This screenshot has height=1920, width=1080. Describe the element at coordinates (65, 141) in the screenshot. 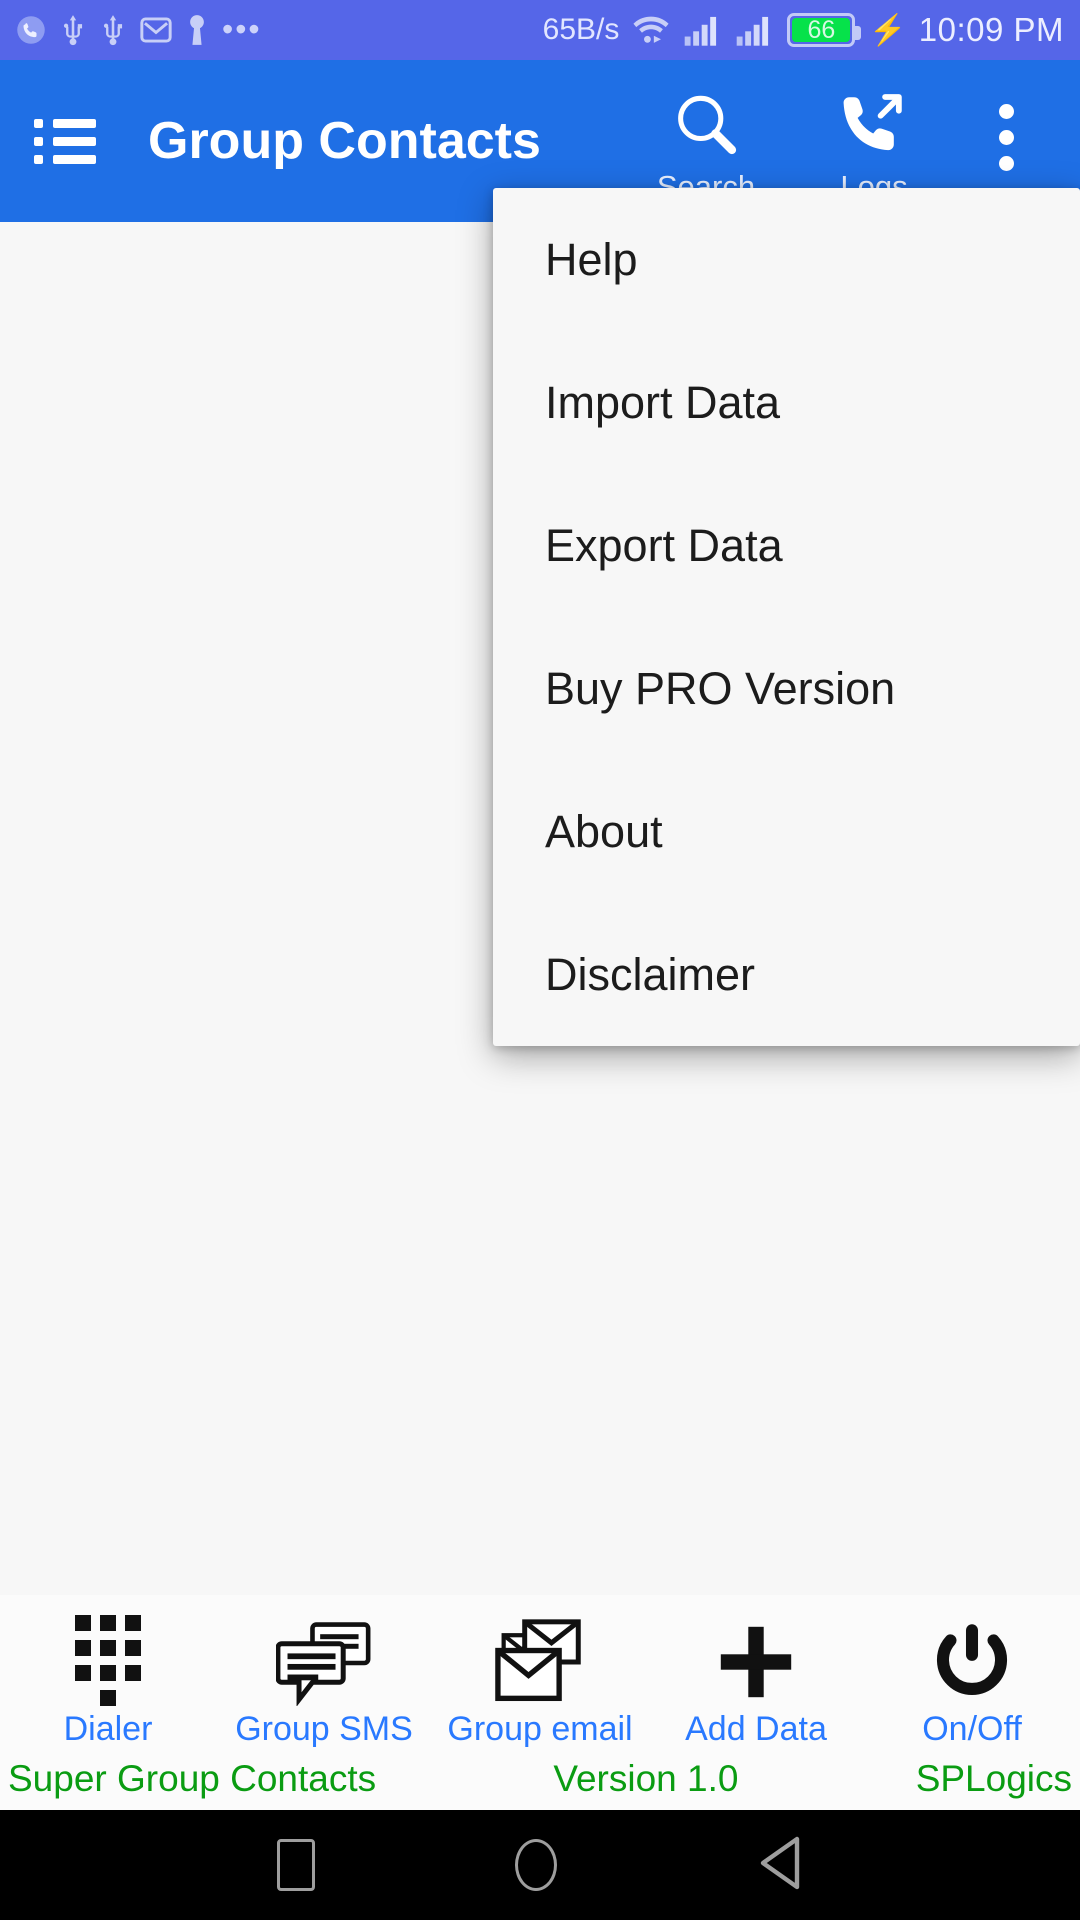

I see `hamburger-list-icon` at that location.